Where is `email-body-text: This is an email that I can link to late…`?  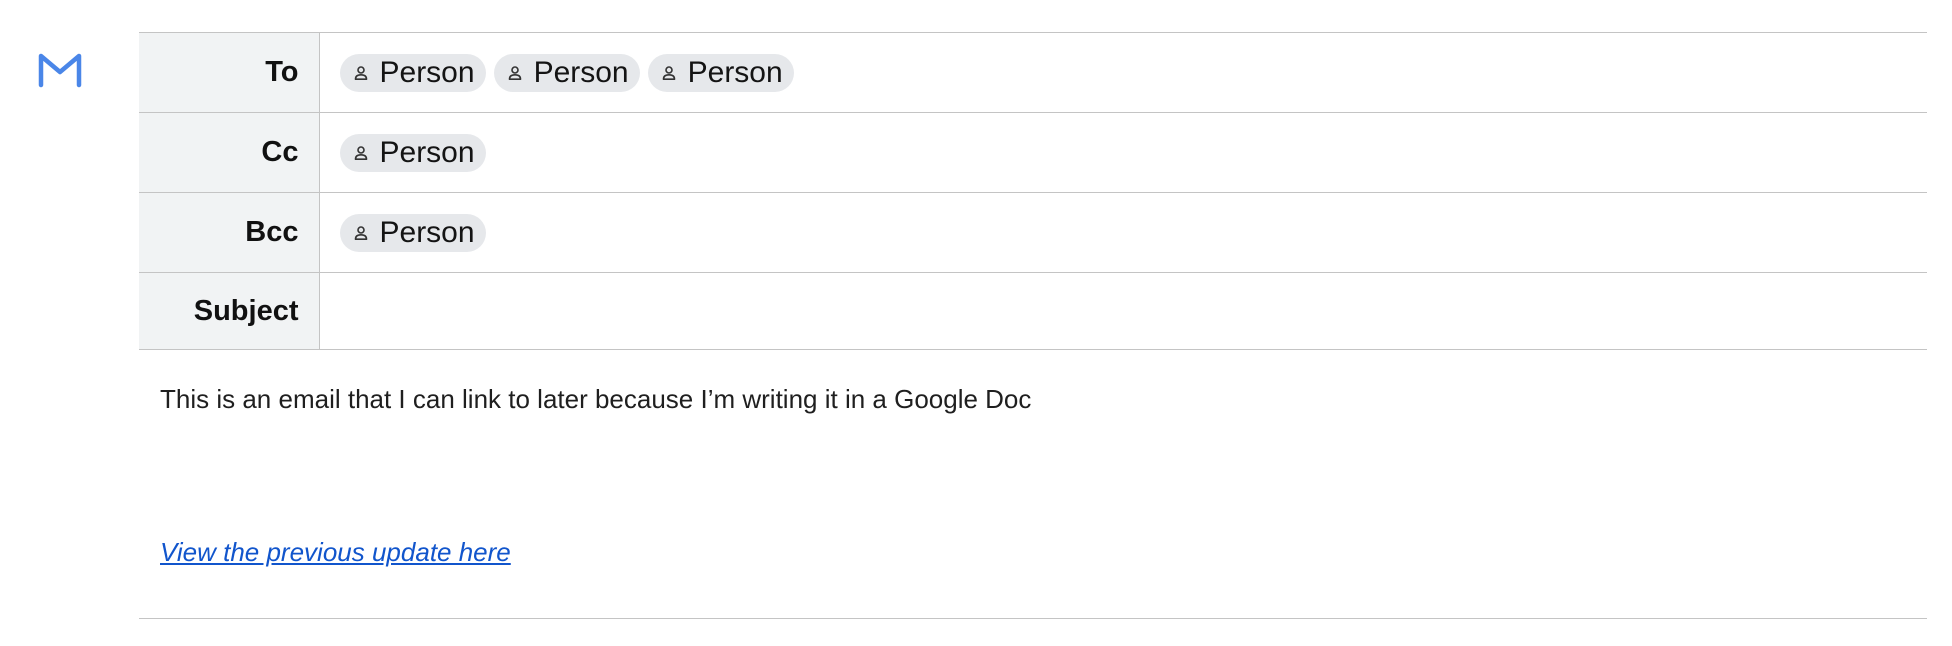 email-body-text: This is an email that I can link to late… is located at coordinates (595, 399).